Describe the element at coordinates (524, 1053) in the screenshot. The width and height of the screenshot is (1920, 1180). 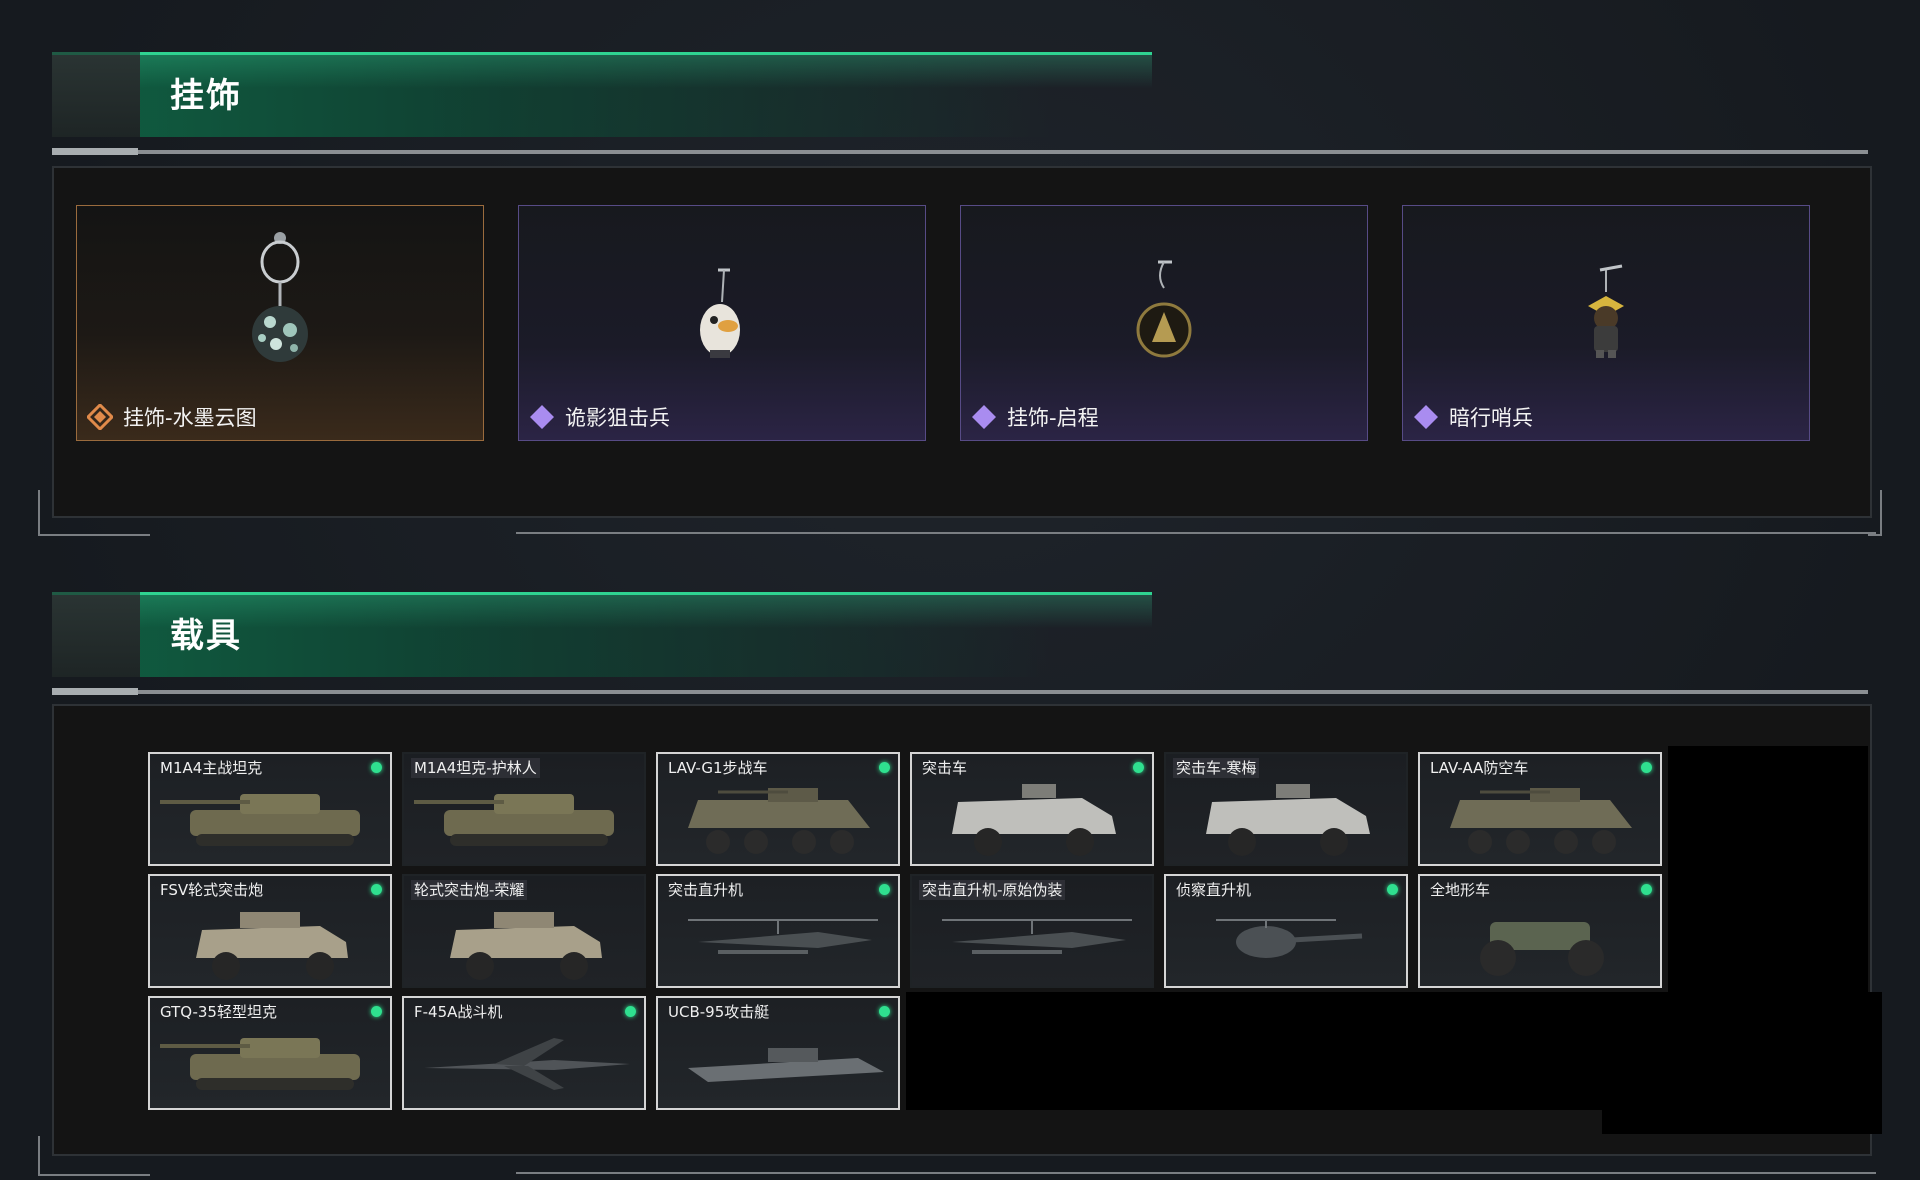
I see `vehicle-tile: F-45A战斗机` at that location.